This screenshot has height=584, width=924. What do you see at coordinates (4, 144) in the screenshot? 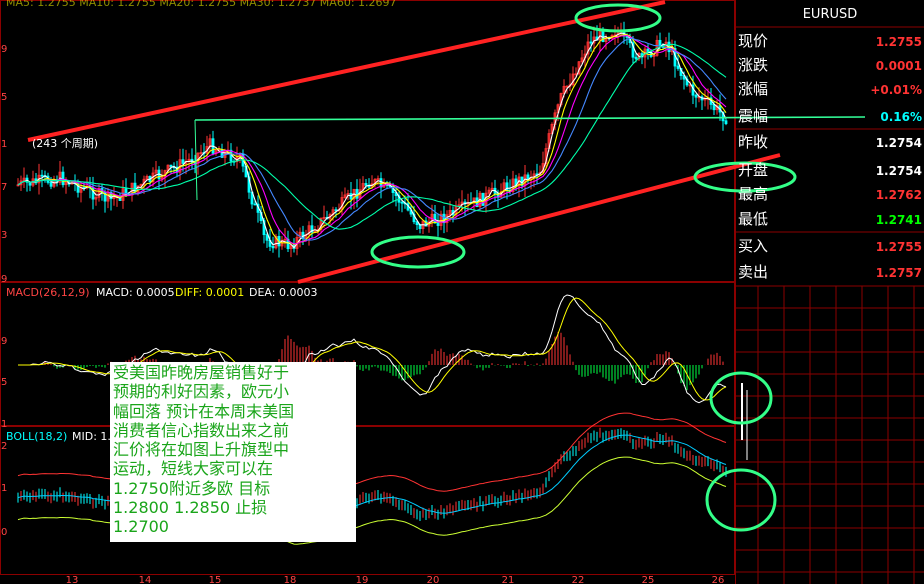
I see `price-tick: 1` at bounding box center [4, 144].